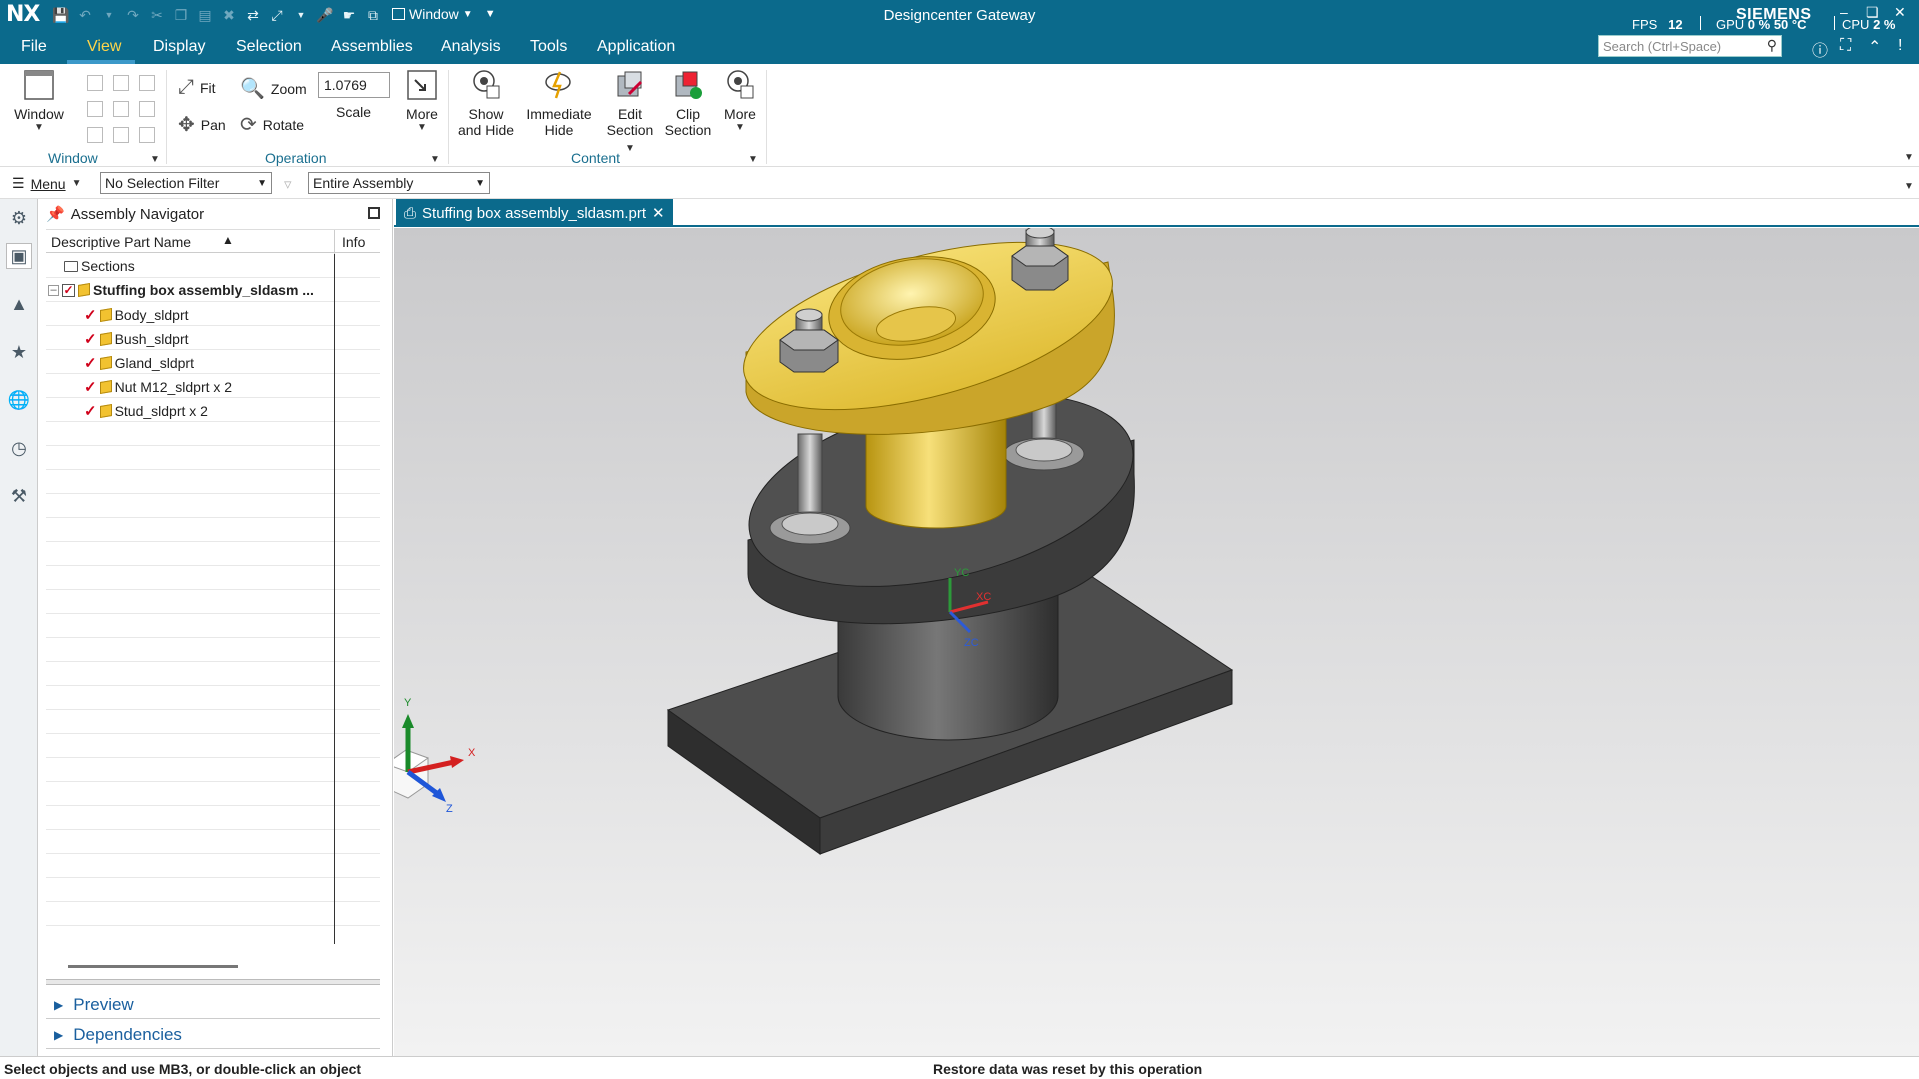 This screenshot has height=1079, width=1919. Describe the element at coordinates (1900, 12) in the screenshot. I see `close-icon: ✕` at that location.